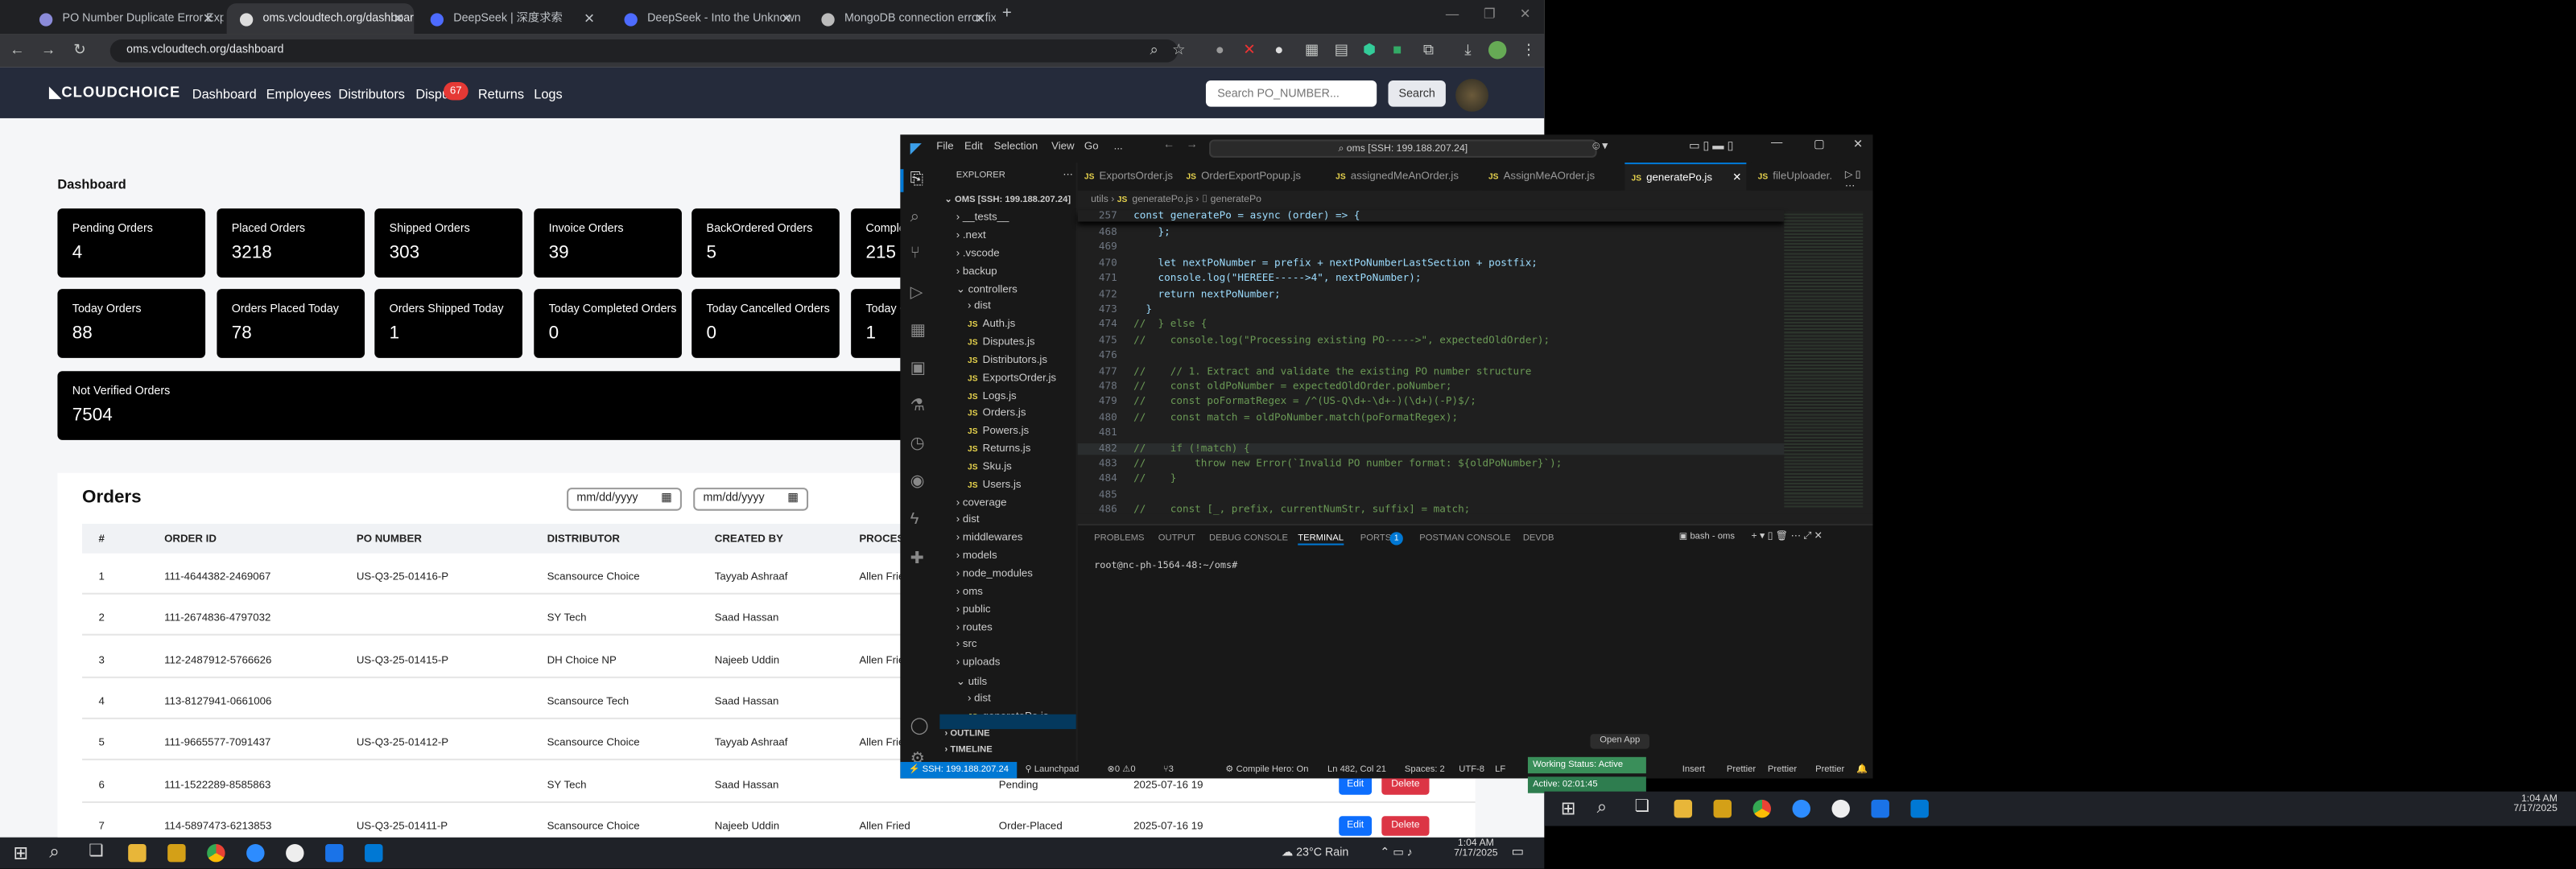 The height and width of the screenshot is (869, 2576). What do you see at coordinates (1179, 293) in the screenshot?
I see `code-line: 472 return nextPoNumber;` at bounding box center [1179, 293].